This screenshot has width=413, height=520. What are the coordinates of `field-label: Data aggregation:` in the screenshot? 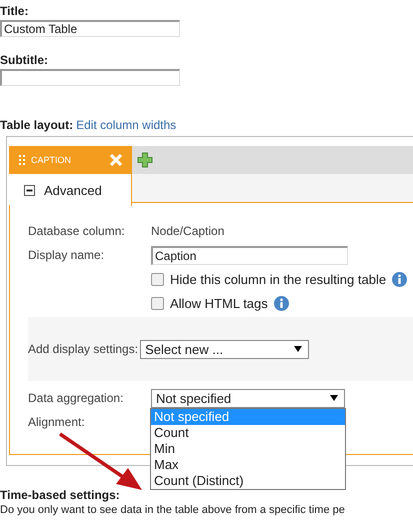 It's located at (76, 398).